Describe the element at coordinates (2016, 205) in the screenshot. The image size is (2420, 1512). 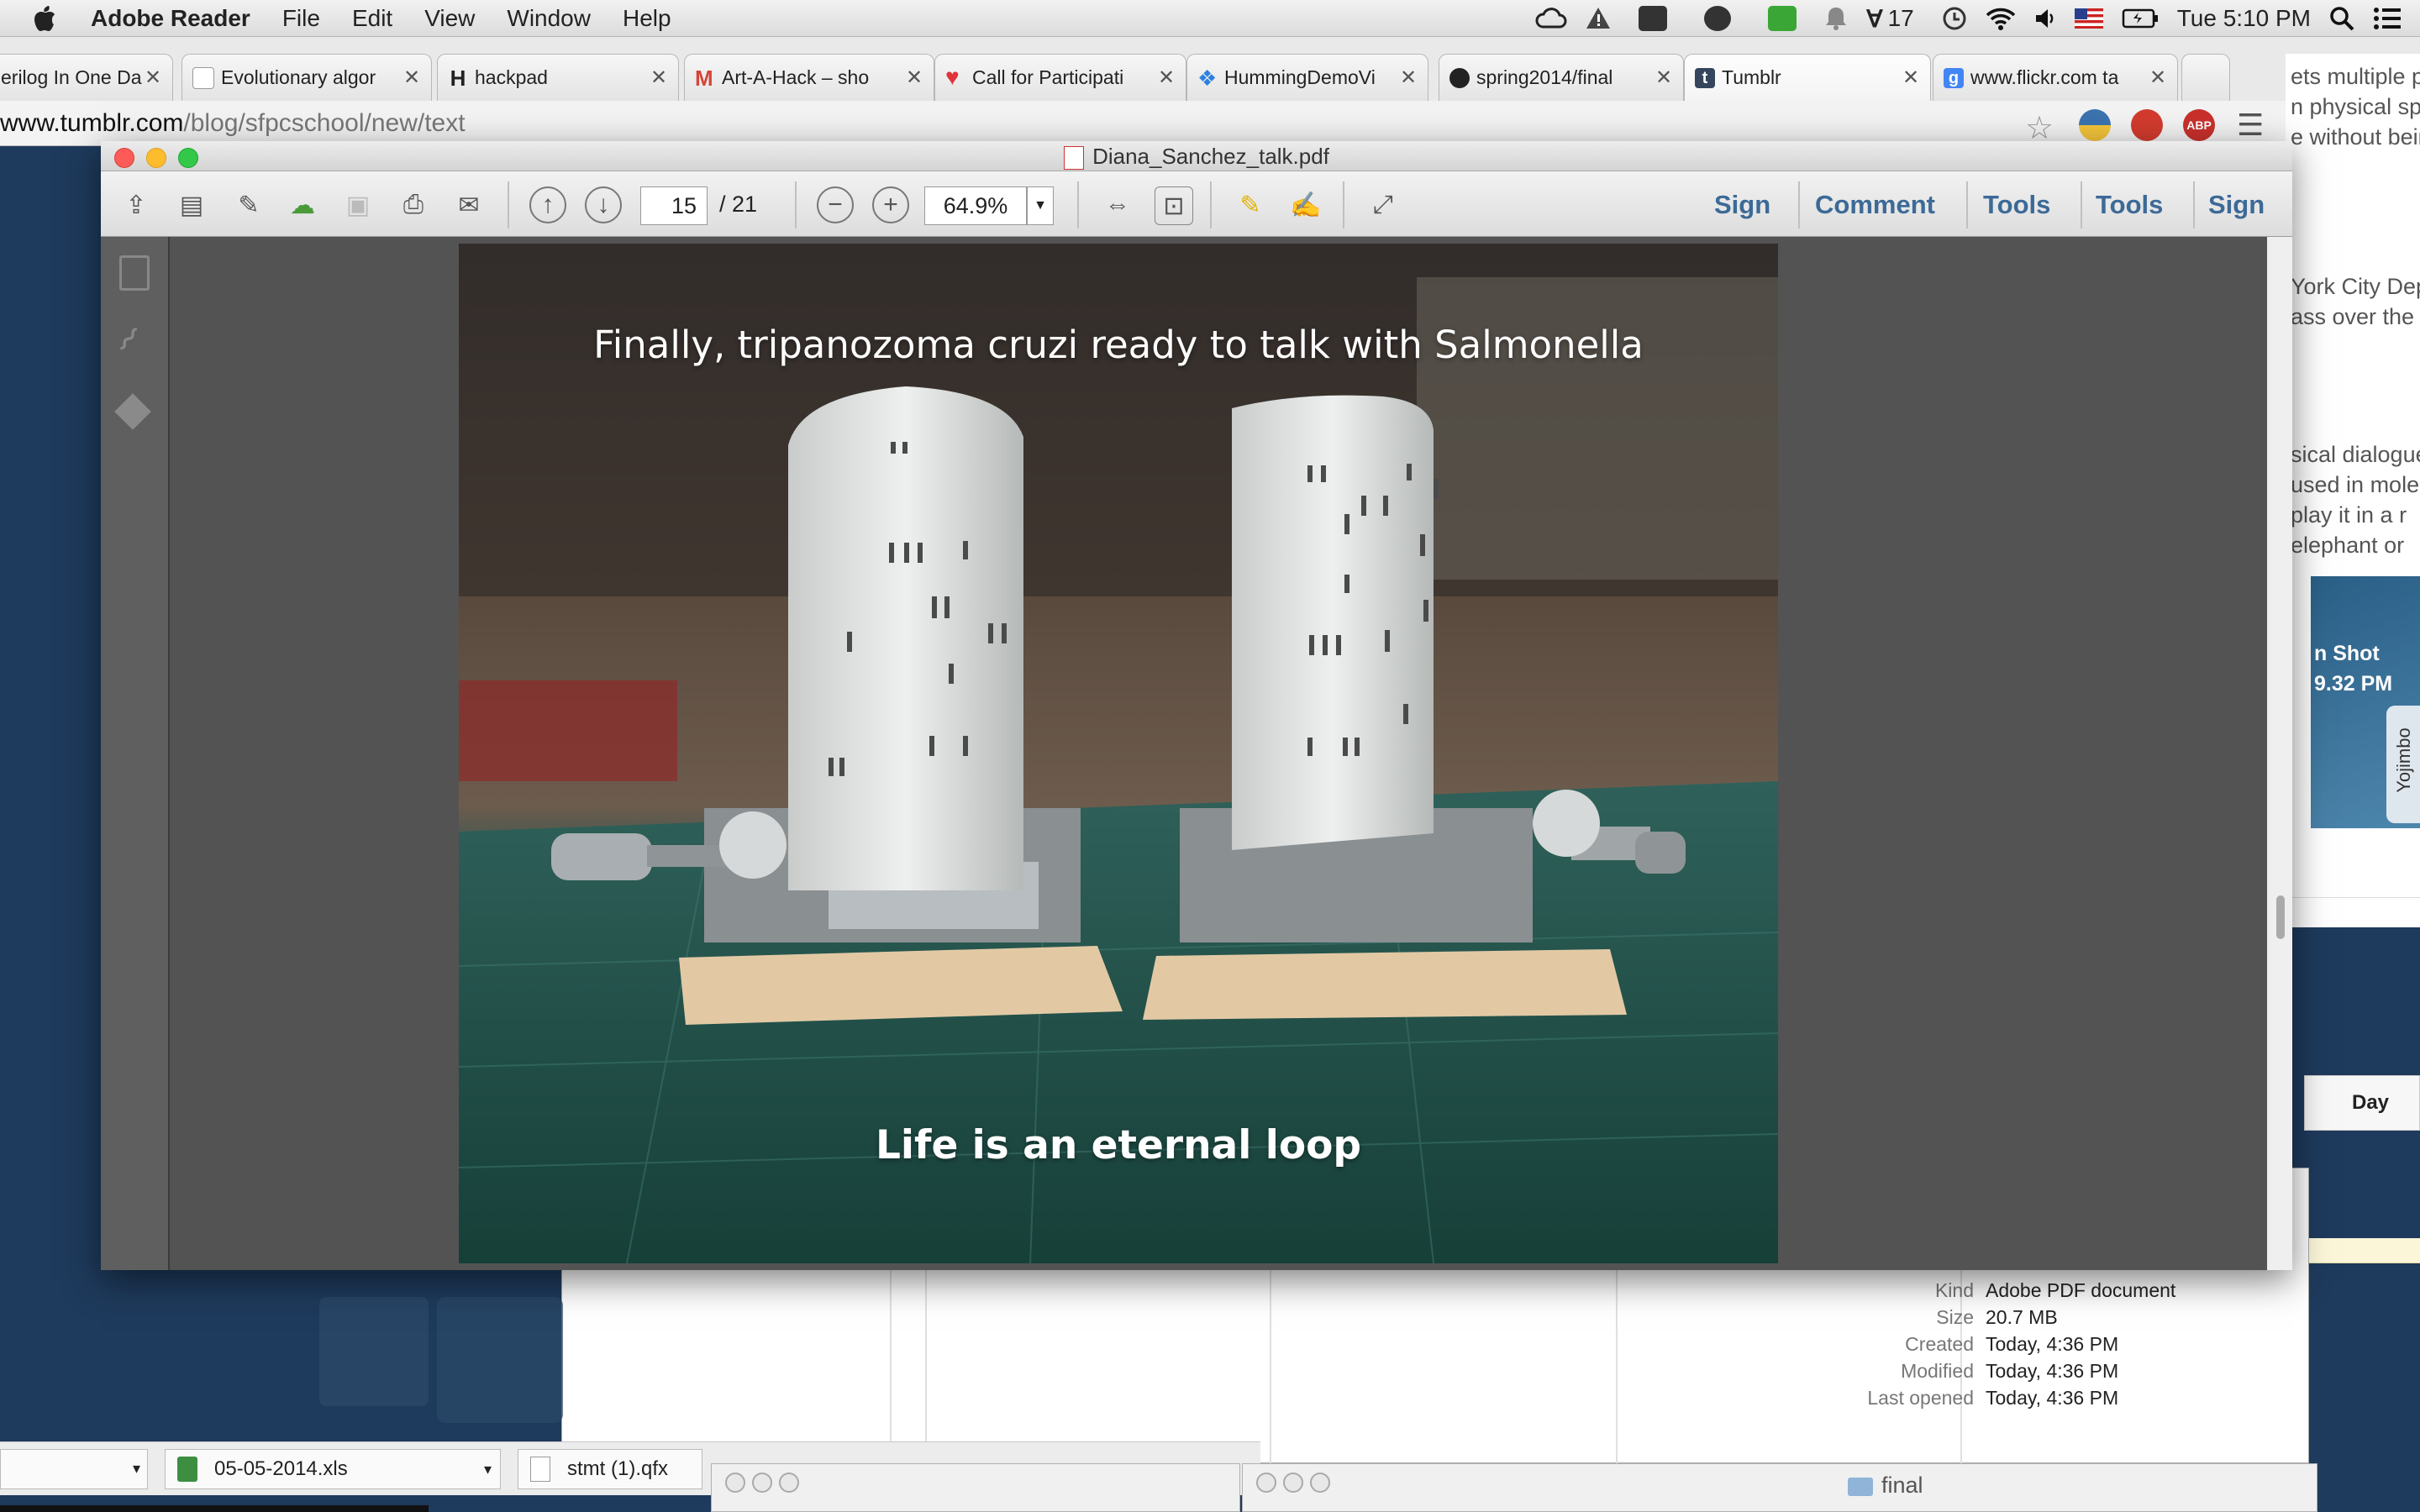
I see `tools-link: Tools` at that location.